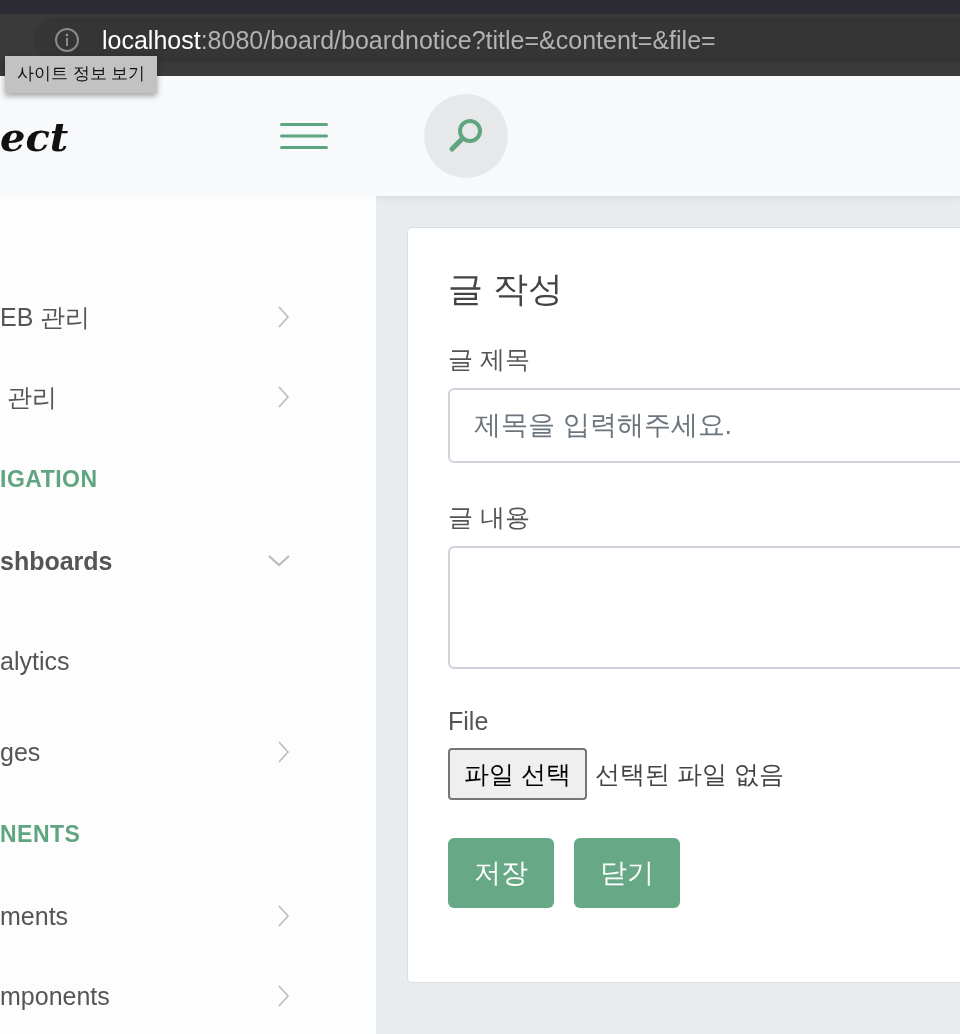 The width and height of the screenshot is (960, 1034). What do you see at coordinates (689, 774) in the screenshot?
I see `file-status: 선택된 파일 없음` at bounding box center [689, 774].